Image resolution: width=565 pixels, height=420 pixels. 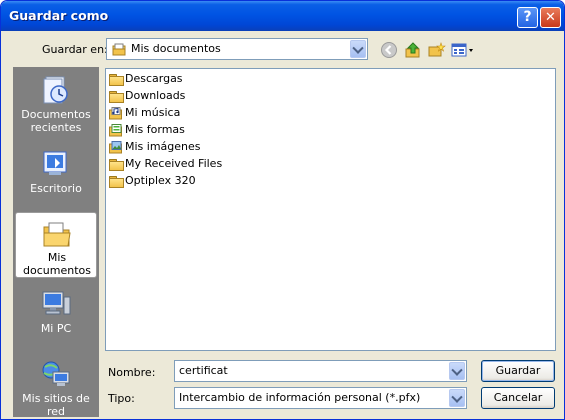 What do you see at coordinates (153, 112) in the screenshot?
I see `file-name: Mi música` at bounding box center [153, 112].